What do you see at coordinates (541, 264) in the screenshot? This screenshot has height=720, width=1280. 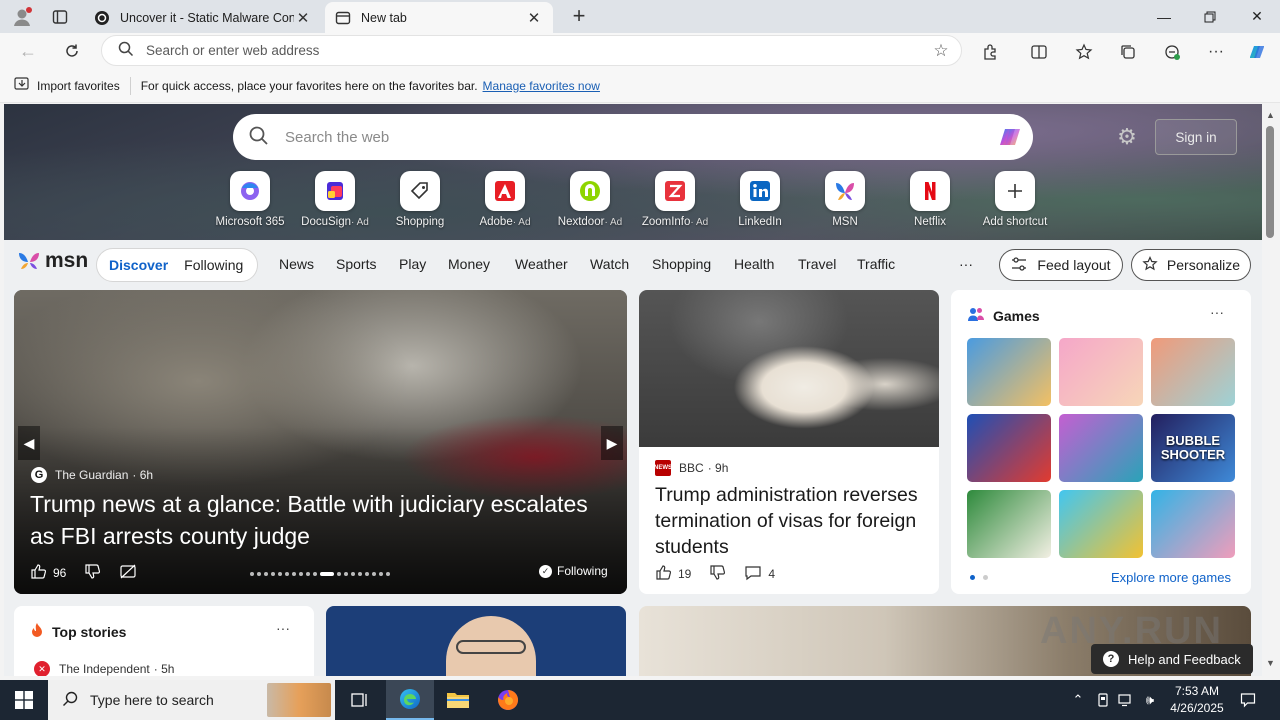 I see `nav-weather: Weather` at bounding box center [541, 264].